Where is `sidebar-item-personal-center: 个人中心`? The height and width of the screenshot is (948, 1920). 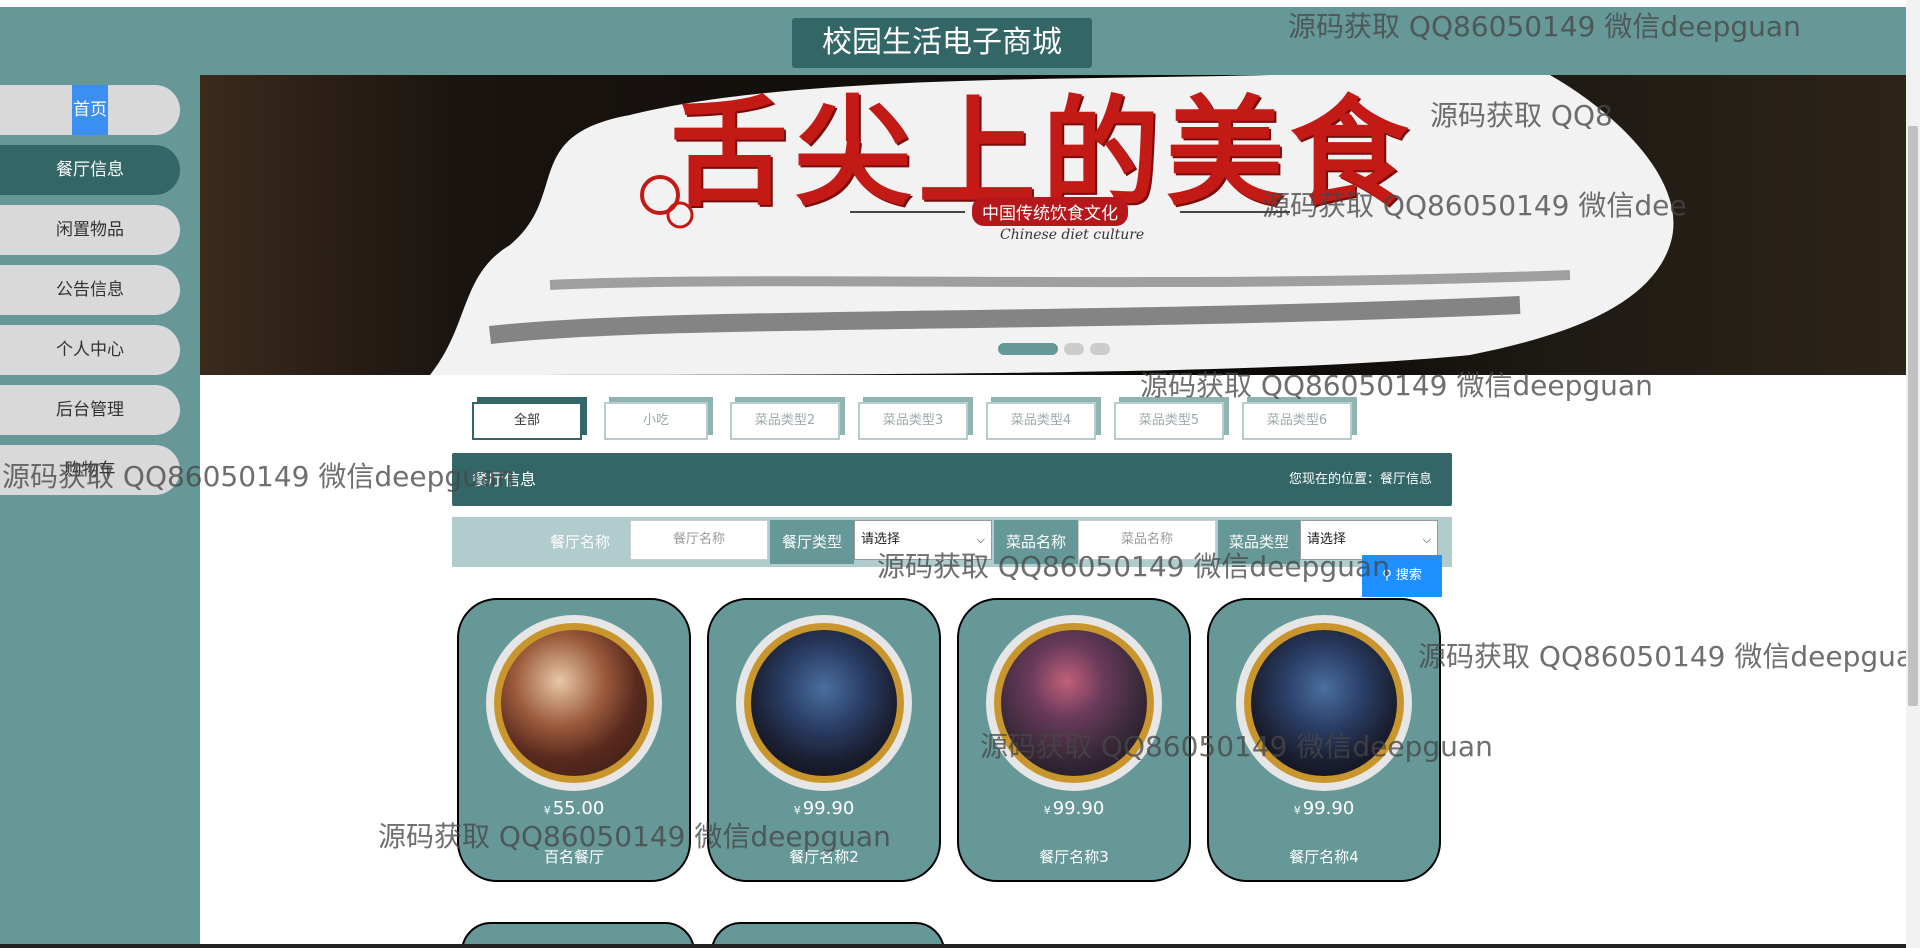
sidebar-item-personal-center: 个人中心 is located at coordinates (90, 350).